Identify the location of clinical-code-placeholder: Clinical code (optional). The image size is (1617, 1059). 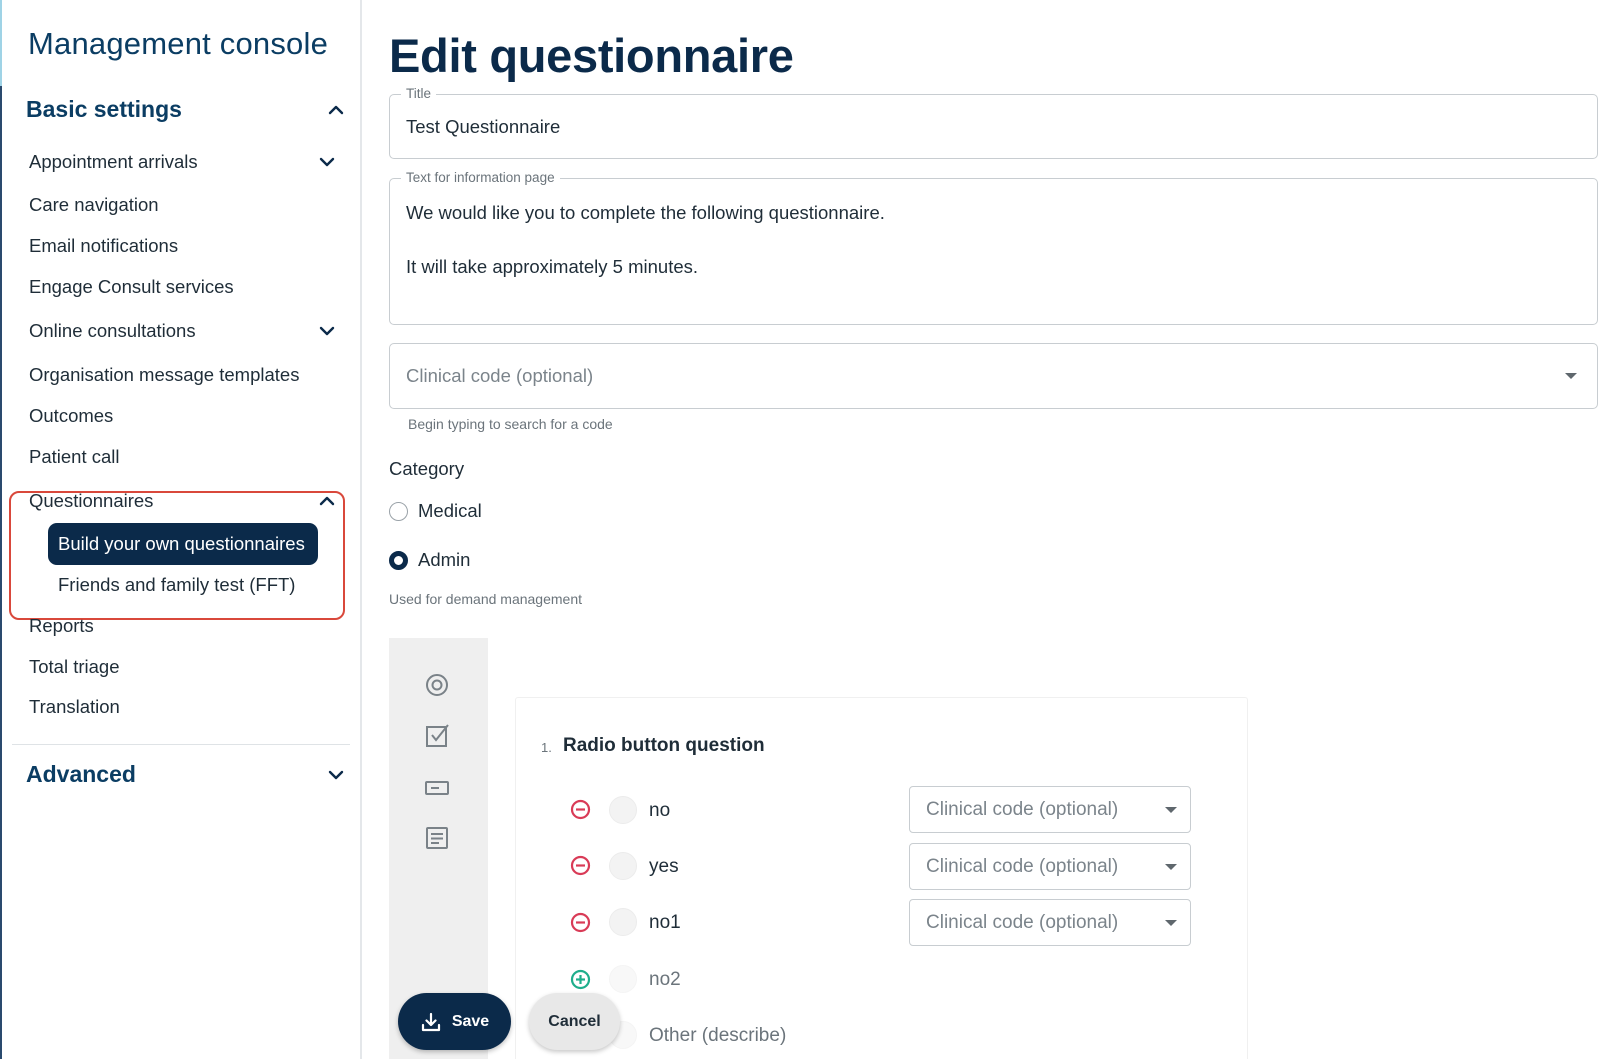
(500, 375).